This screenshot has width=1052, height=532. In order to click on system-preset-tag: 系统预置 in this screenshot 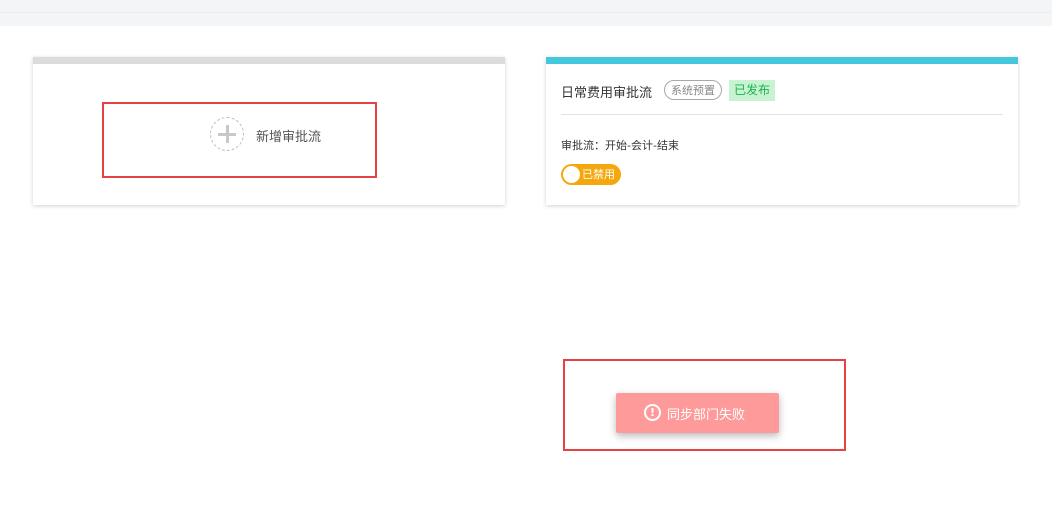, I will do `click(693, 90)`.